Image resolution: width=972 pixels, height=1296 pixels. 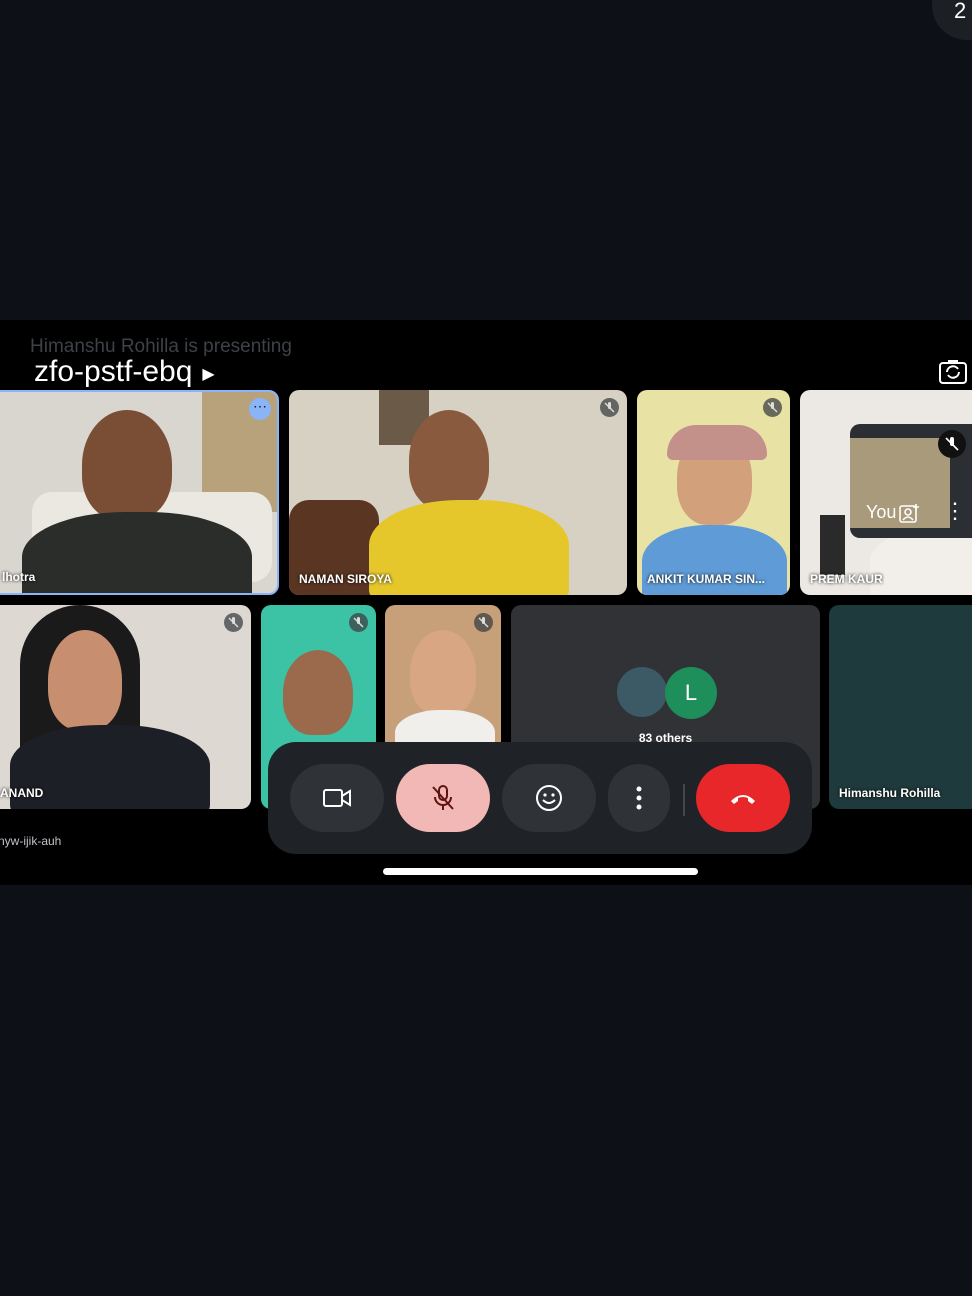 I want to click on emoji-button, so click(x=549, y=798).